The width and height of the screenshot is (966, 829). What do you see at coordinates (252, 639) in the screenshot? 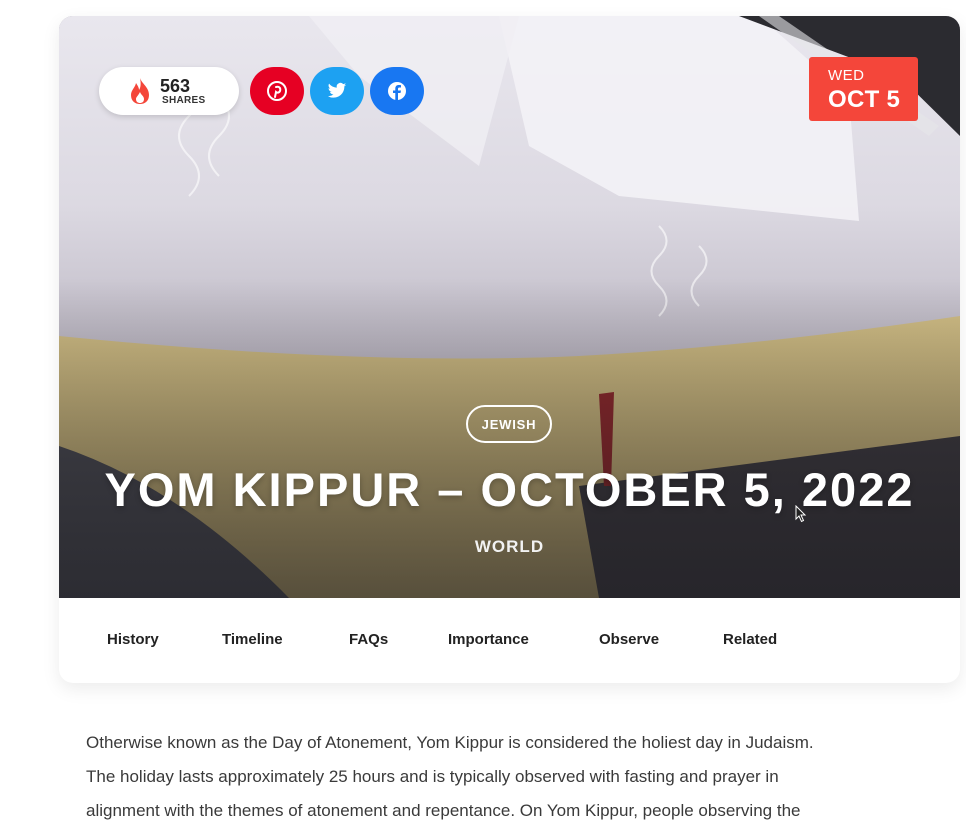
I see `nav-item-timeline: Timeline` at bounding box center [252, 639].